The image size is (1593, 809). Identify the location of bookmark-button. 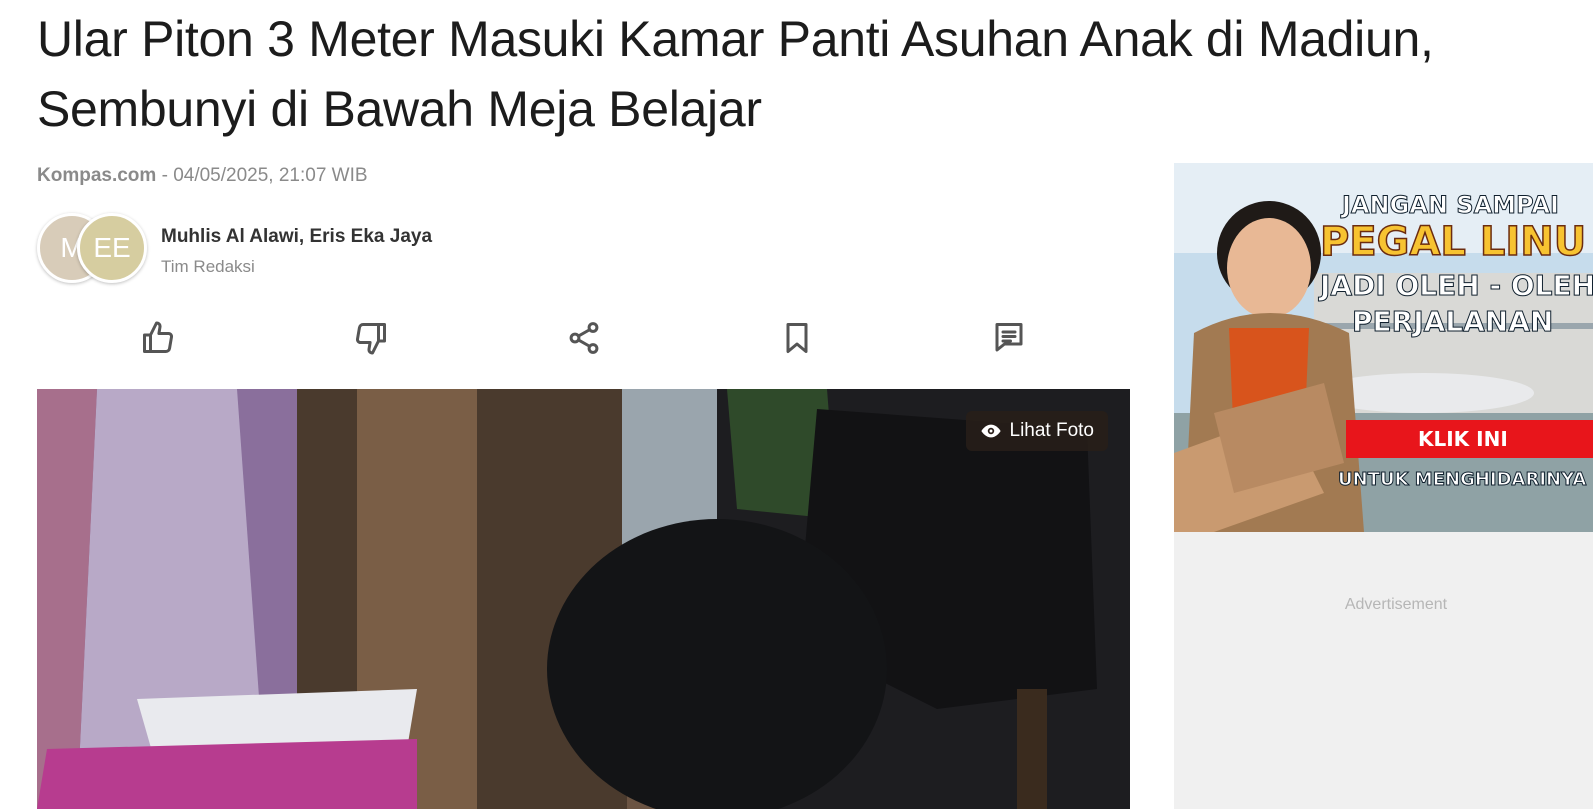
(797, 338).